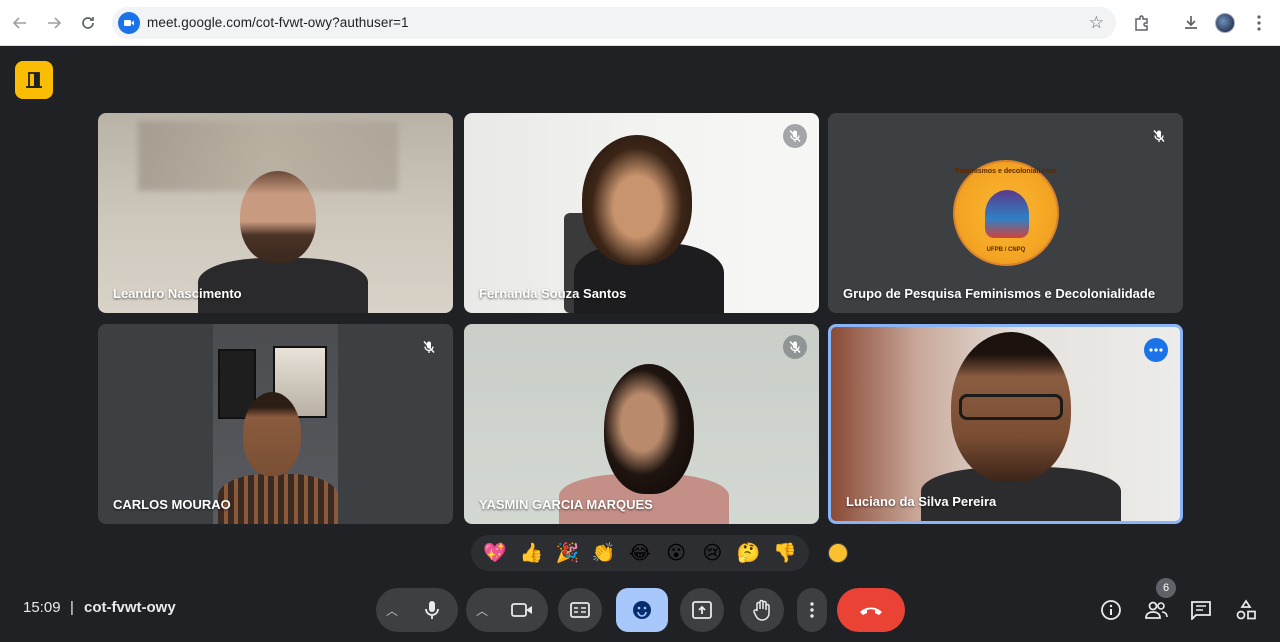  I want to click on logo-subtext: UFPB / CNPQ, so click(1006, 250).